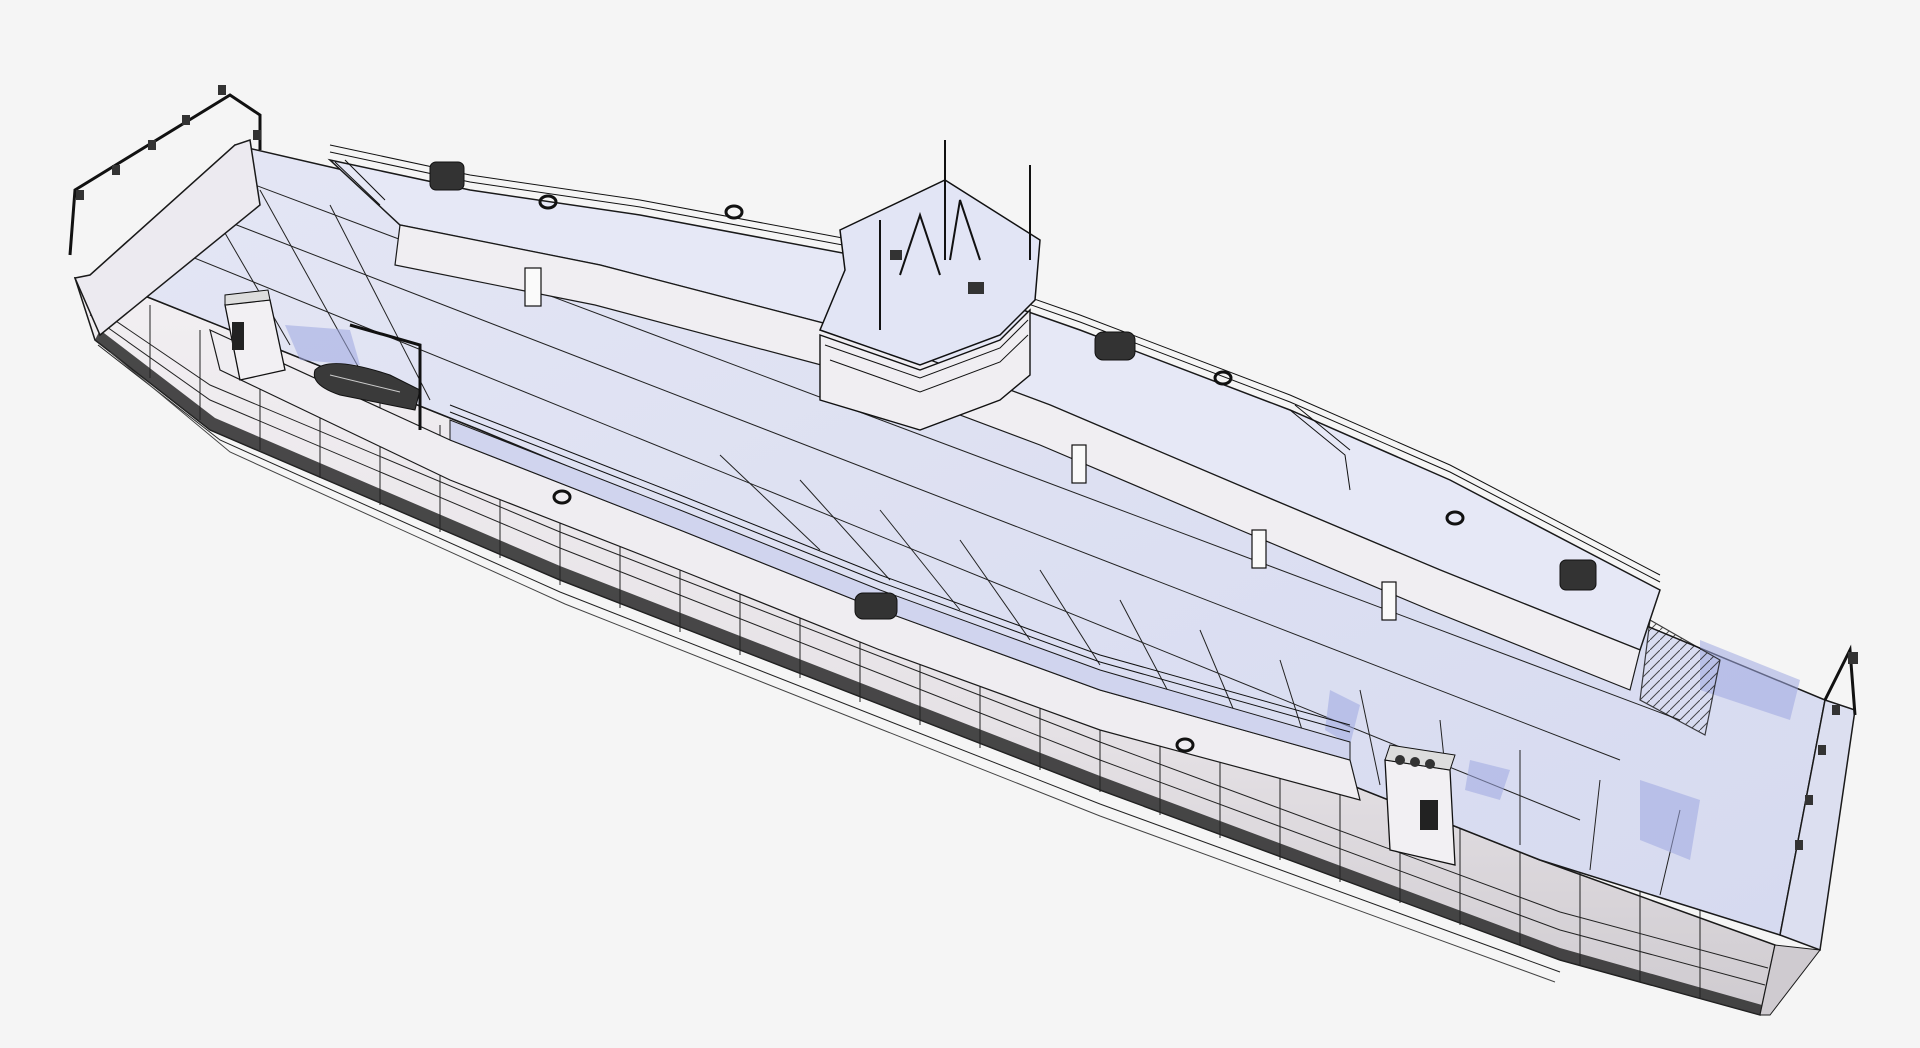 The height and width of the screenshot is (1048, 1920). What do you see at coordinates (930, 285) in the screenshot?
I see `wheelhouse` at bounding box center [930, 285].